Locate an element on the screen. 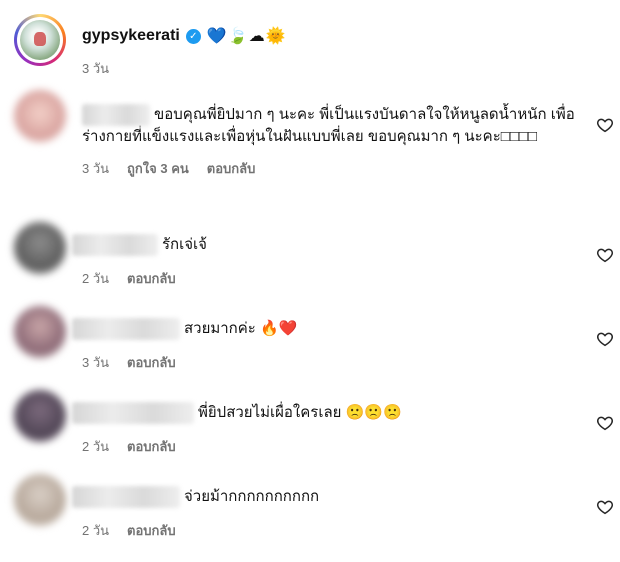 The height and width of the screenshot is (562, 620). comment-text: สวยมากค่ะ 🔥❤️ is located at coordinates (241, 328).